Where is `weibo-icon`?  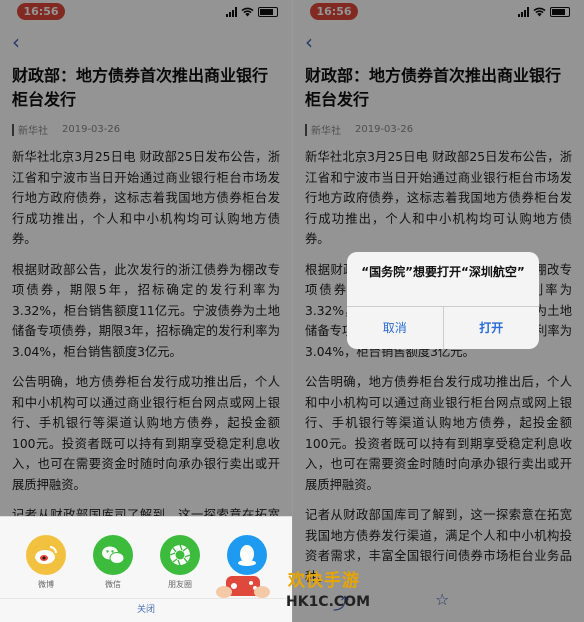
weibo-icon is located at coordinates (46, 555).